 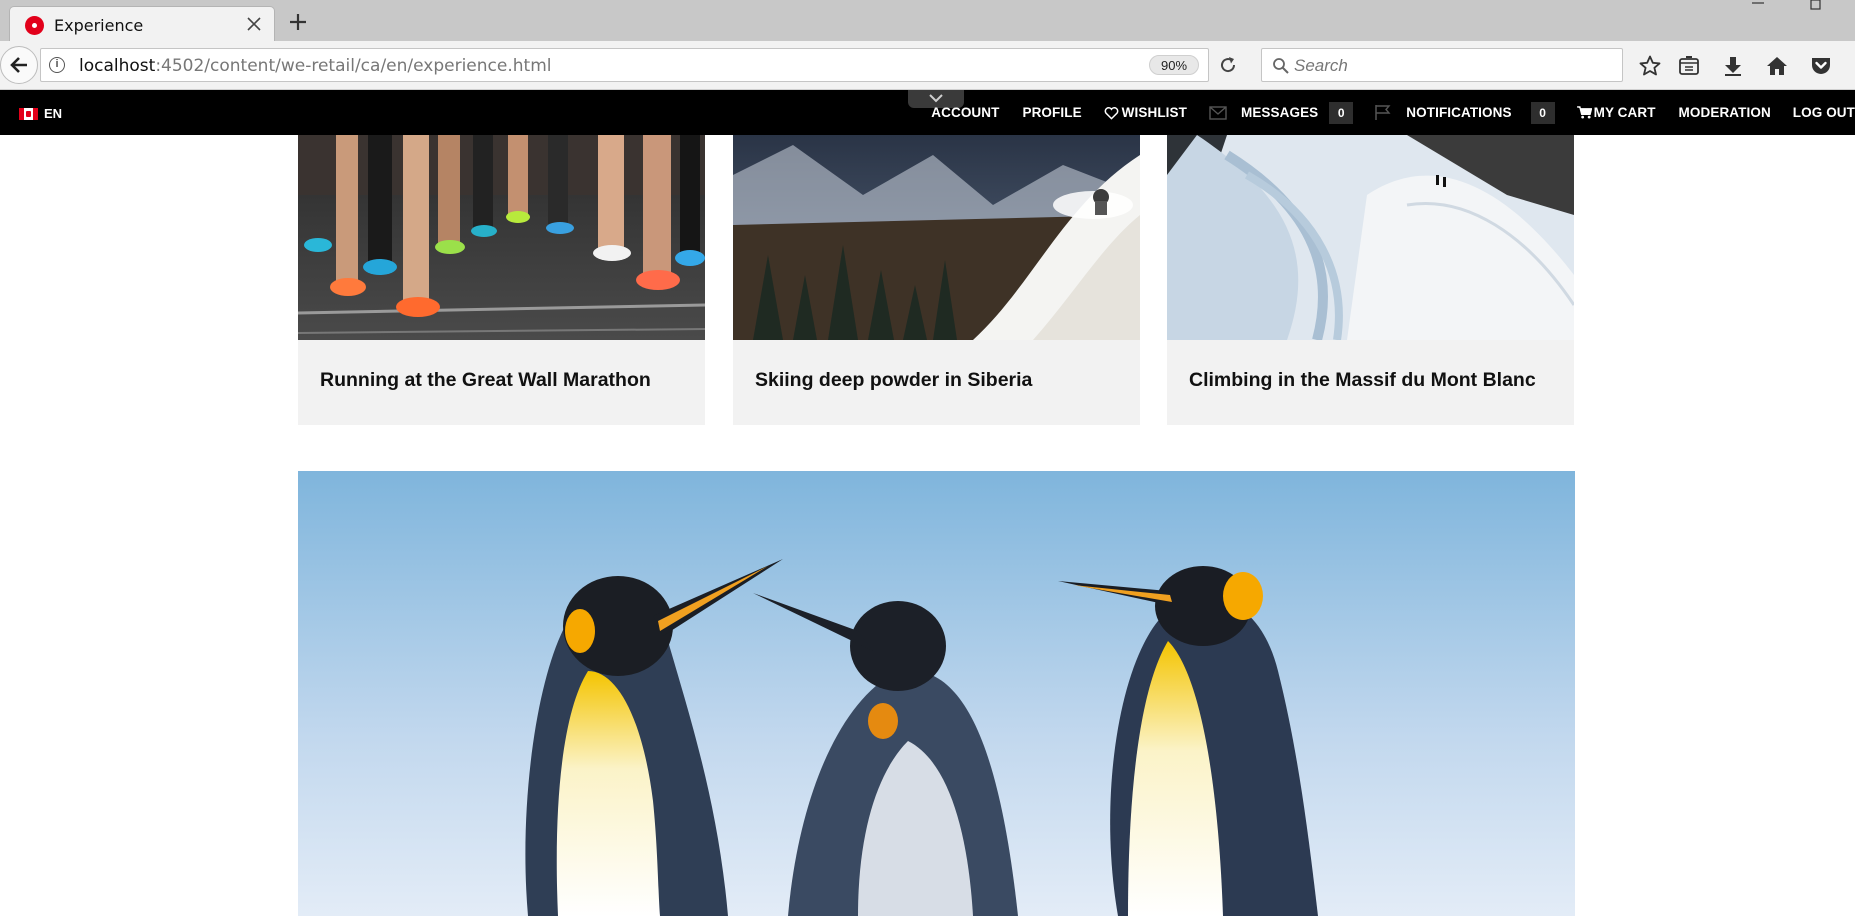 What do you see at coordinates (1459, 112) in the screenshot?
I see `nav-notifications-label: NOTIFICATIONS` at bounding box center [1459, 112].